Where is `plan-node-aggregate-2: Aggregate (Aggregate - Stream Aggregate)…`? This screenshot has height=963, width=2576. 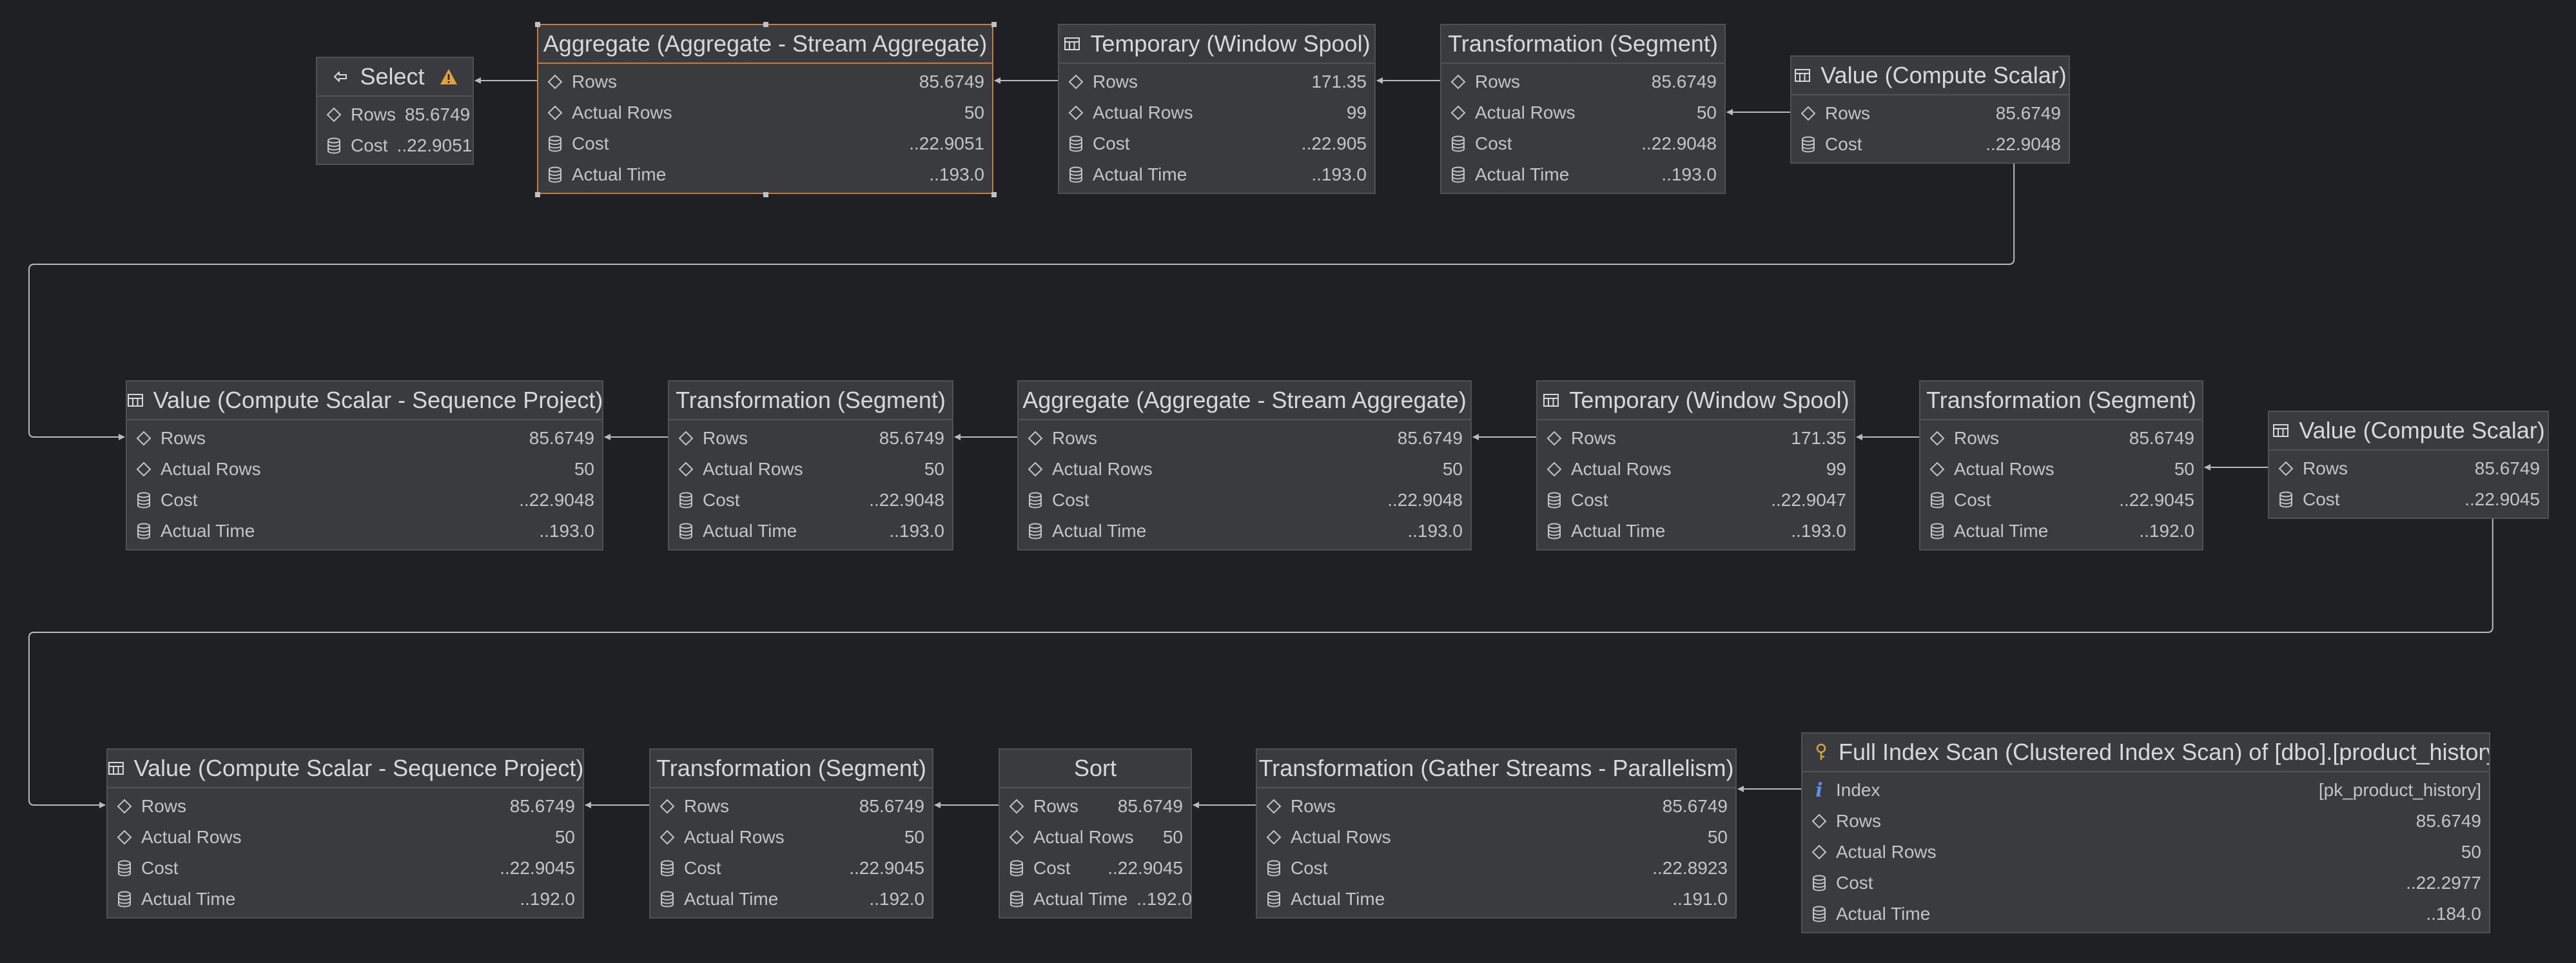 plan-node-aggregate-2: Aggregate (Aggregate - Stream Aggregate)… is located at coordinates (1244, 465).